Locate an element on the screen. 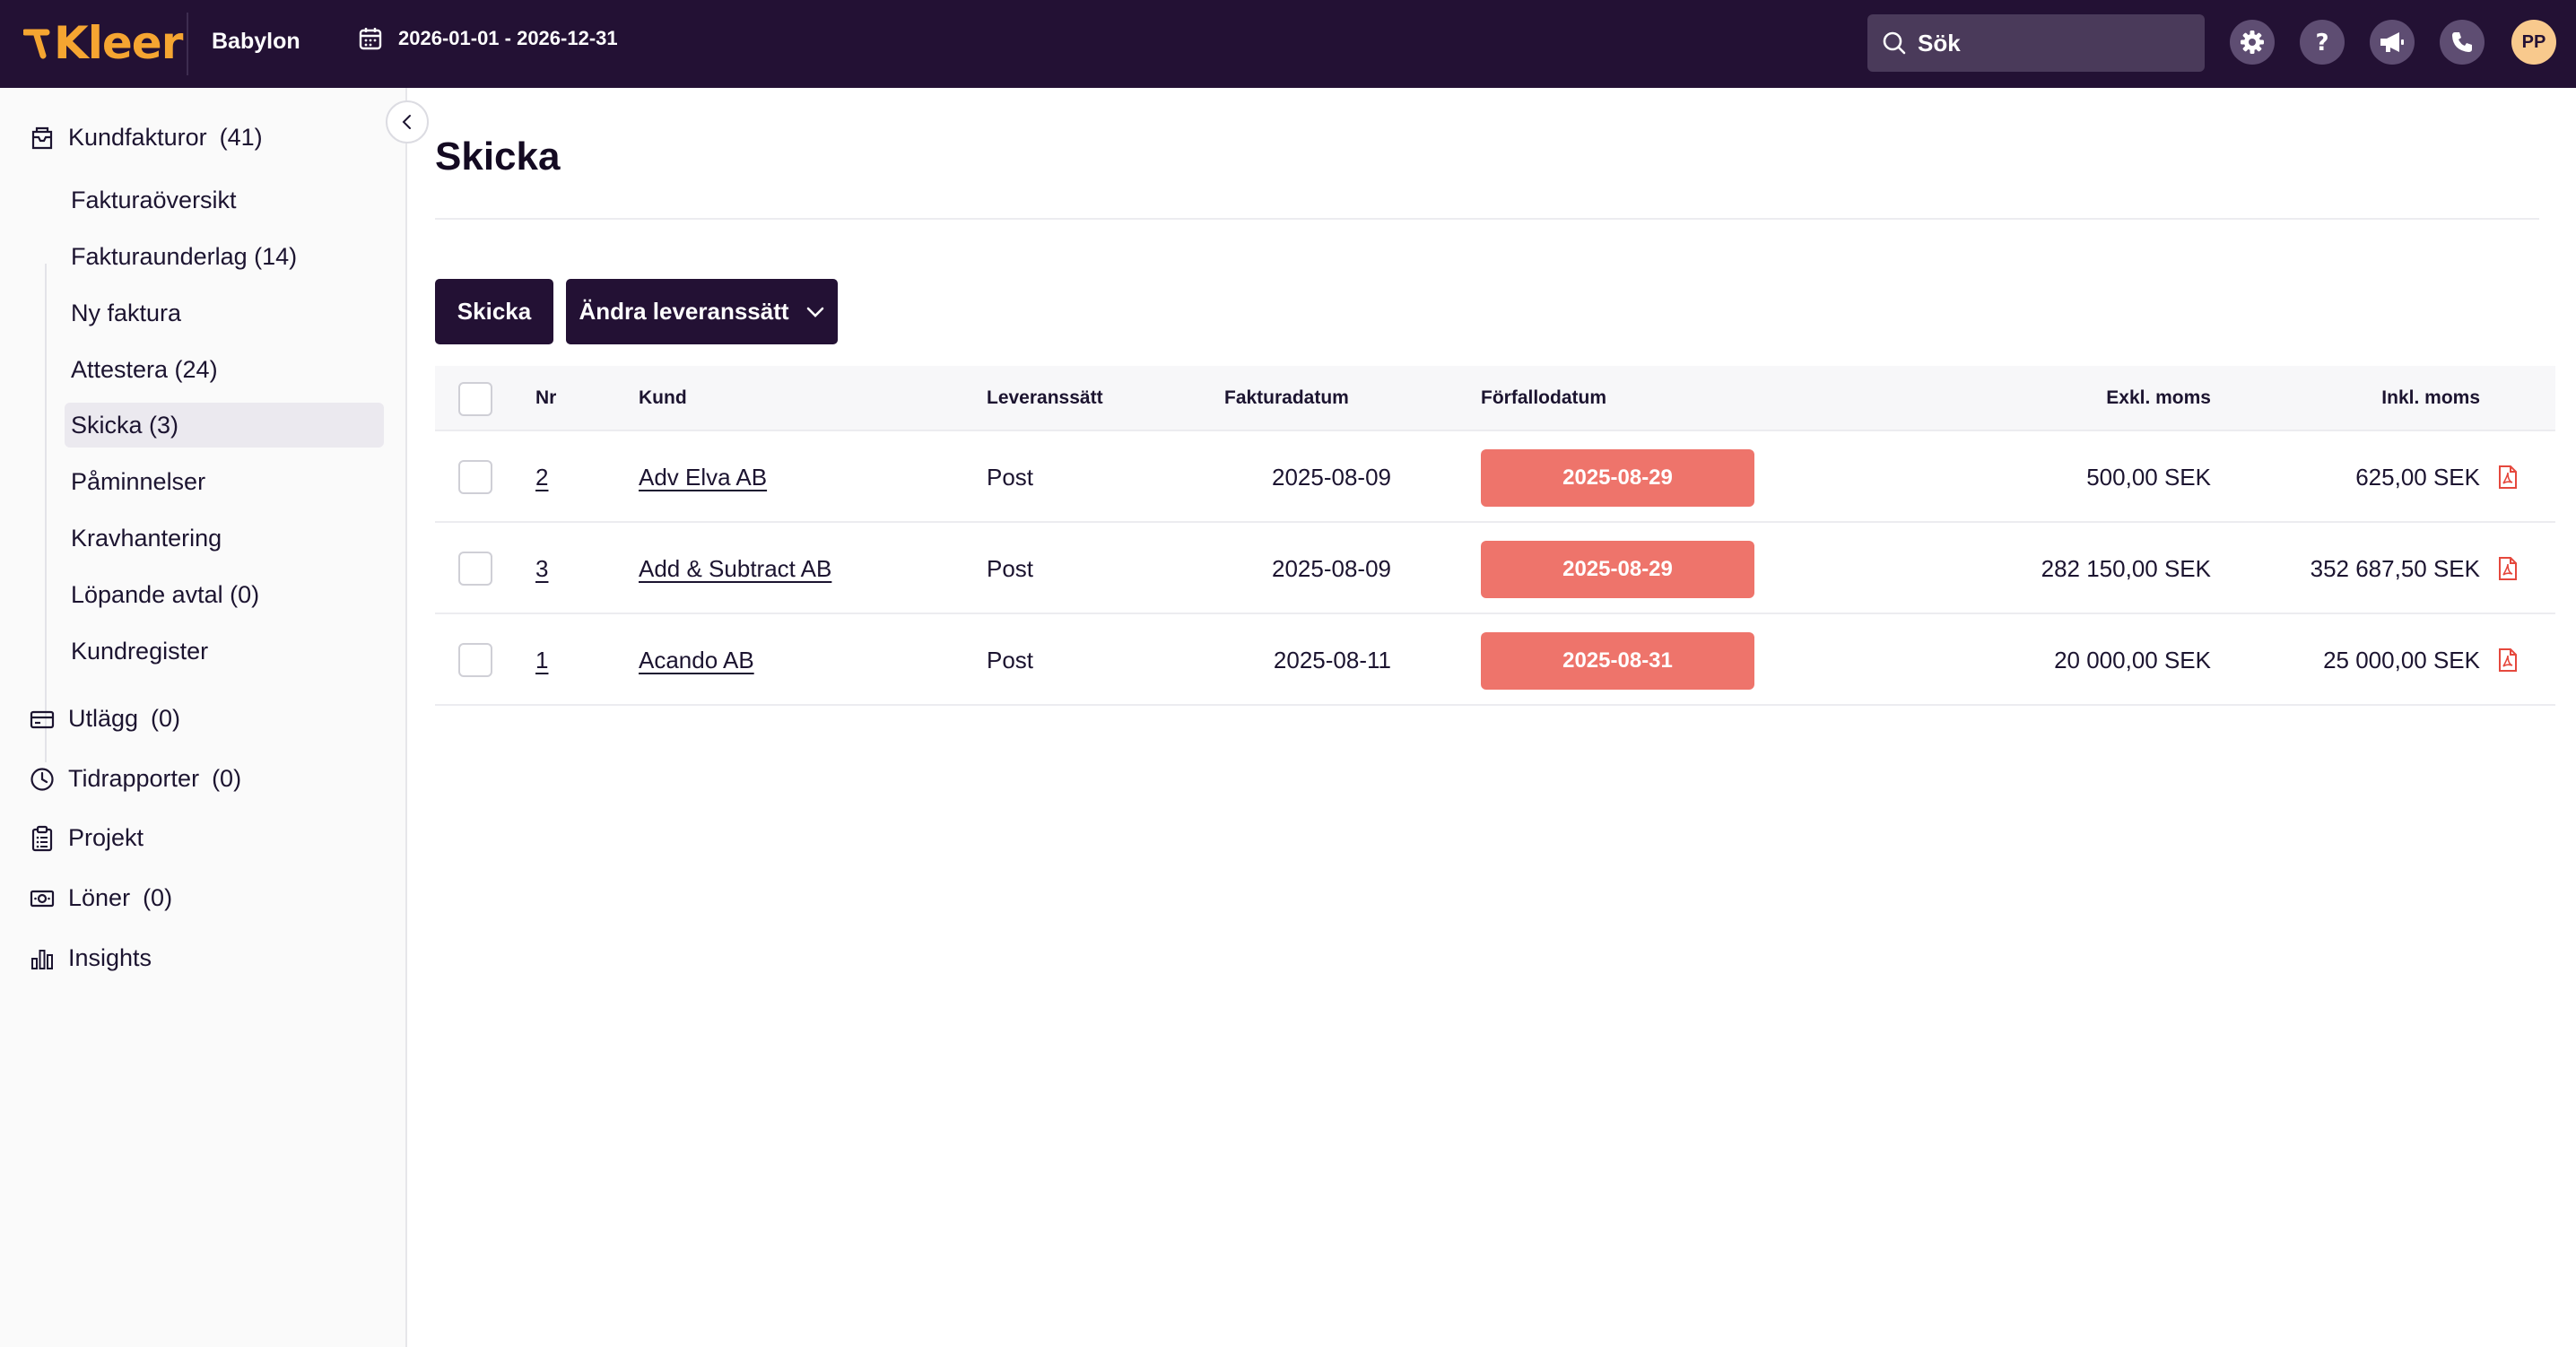  amount-excl-vat: 20 000,00 SEK is located at coordinates (2132, 660).